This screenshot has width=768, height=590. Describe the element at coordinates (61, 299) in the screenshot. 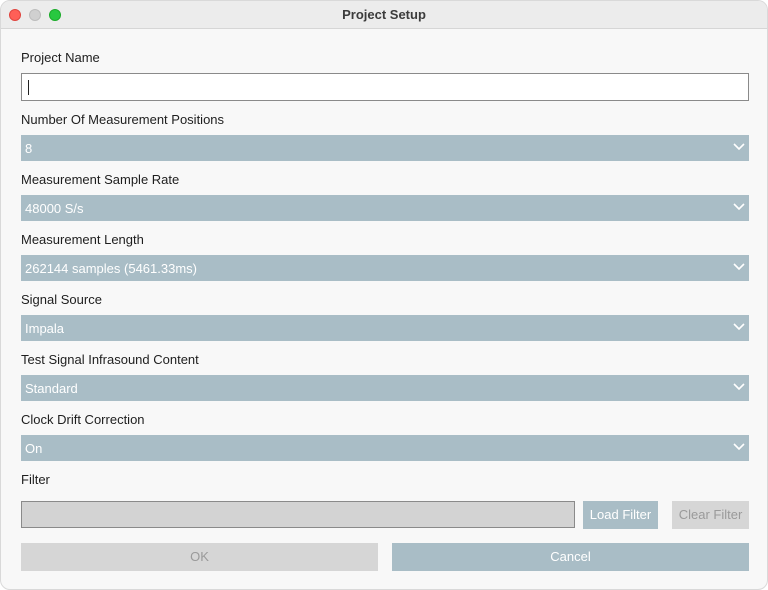

I see `signal-source-label: Signal Source` at that location.